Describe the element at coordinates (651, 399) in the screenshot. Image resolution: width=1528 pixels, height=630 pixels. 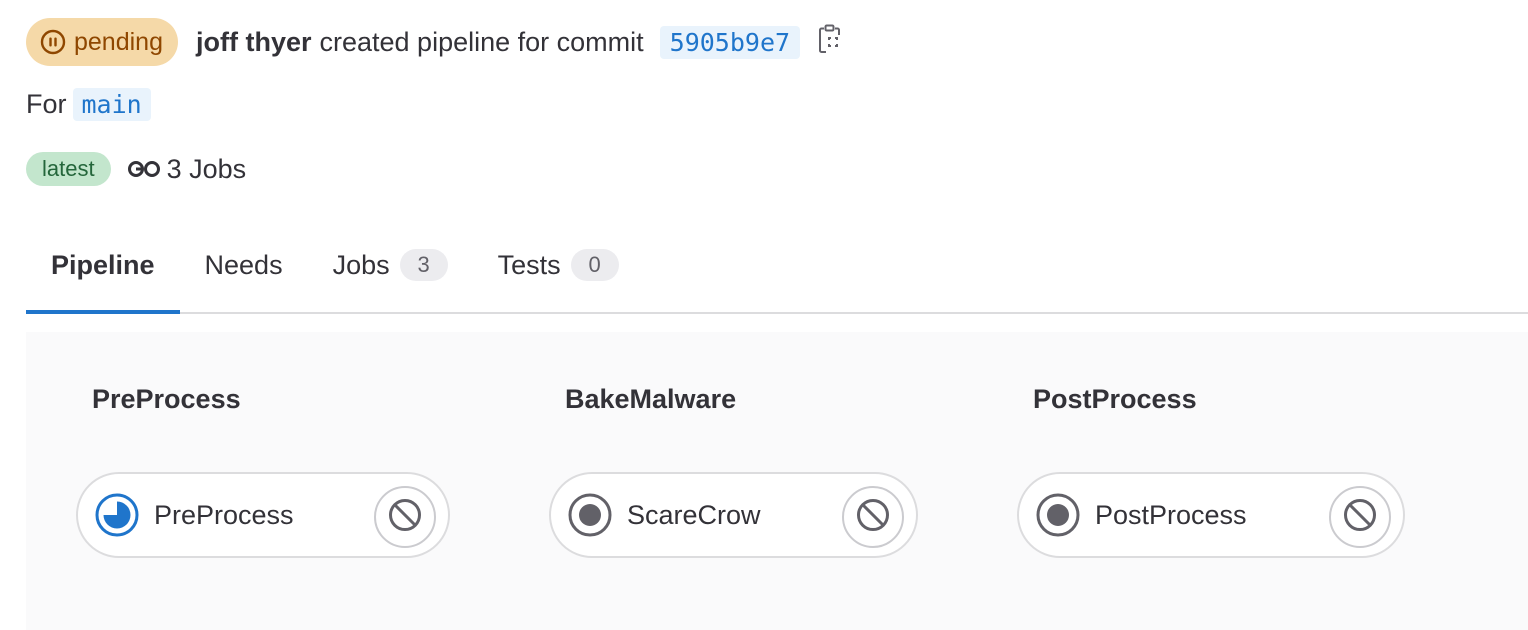
I see `stage-title: BakeMalware` at that location.